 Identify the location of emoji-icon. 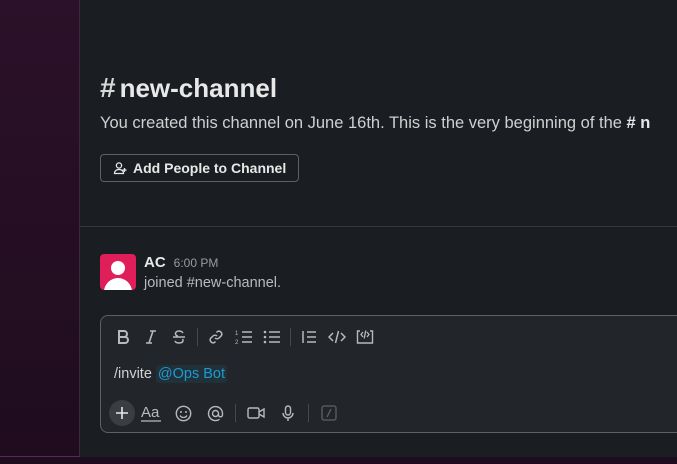
(183, 413).